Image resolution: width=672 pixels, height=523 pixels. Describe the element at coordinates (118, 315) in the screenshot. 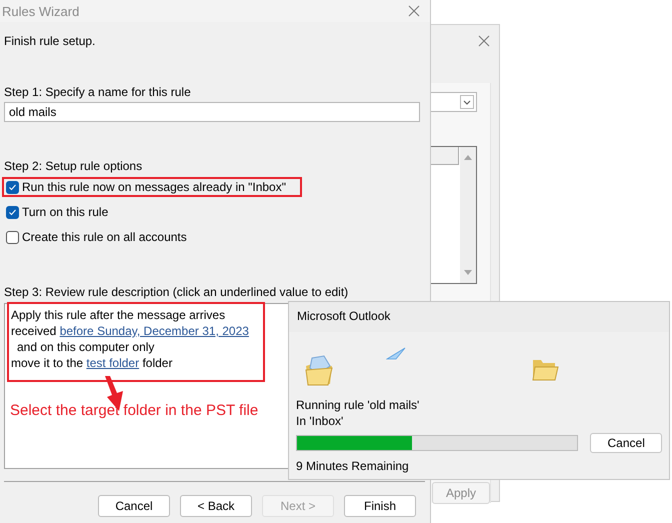

I see `description-line: Apply this rule after the message arrives` at that location.